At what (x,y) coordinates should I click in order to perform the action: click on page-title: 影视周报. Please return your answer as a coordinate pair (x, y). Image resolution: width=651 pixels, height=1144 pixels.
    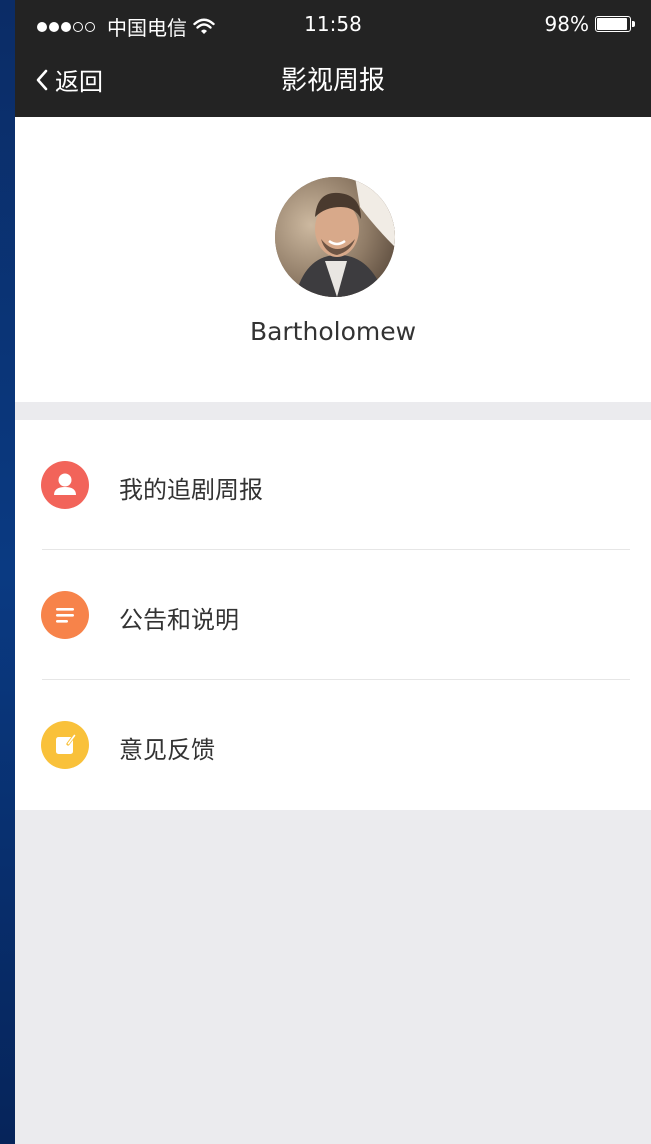
    Looking at the image, I should click on (332, 81).